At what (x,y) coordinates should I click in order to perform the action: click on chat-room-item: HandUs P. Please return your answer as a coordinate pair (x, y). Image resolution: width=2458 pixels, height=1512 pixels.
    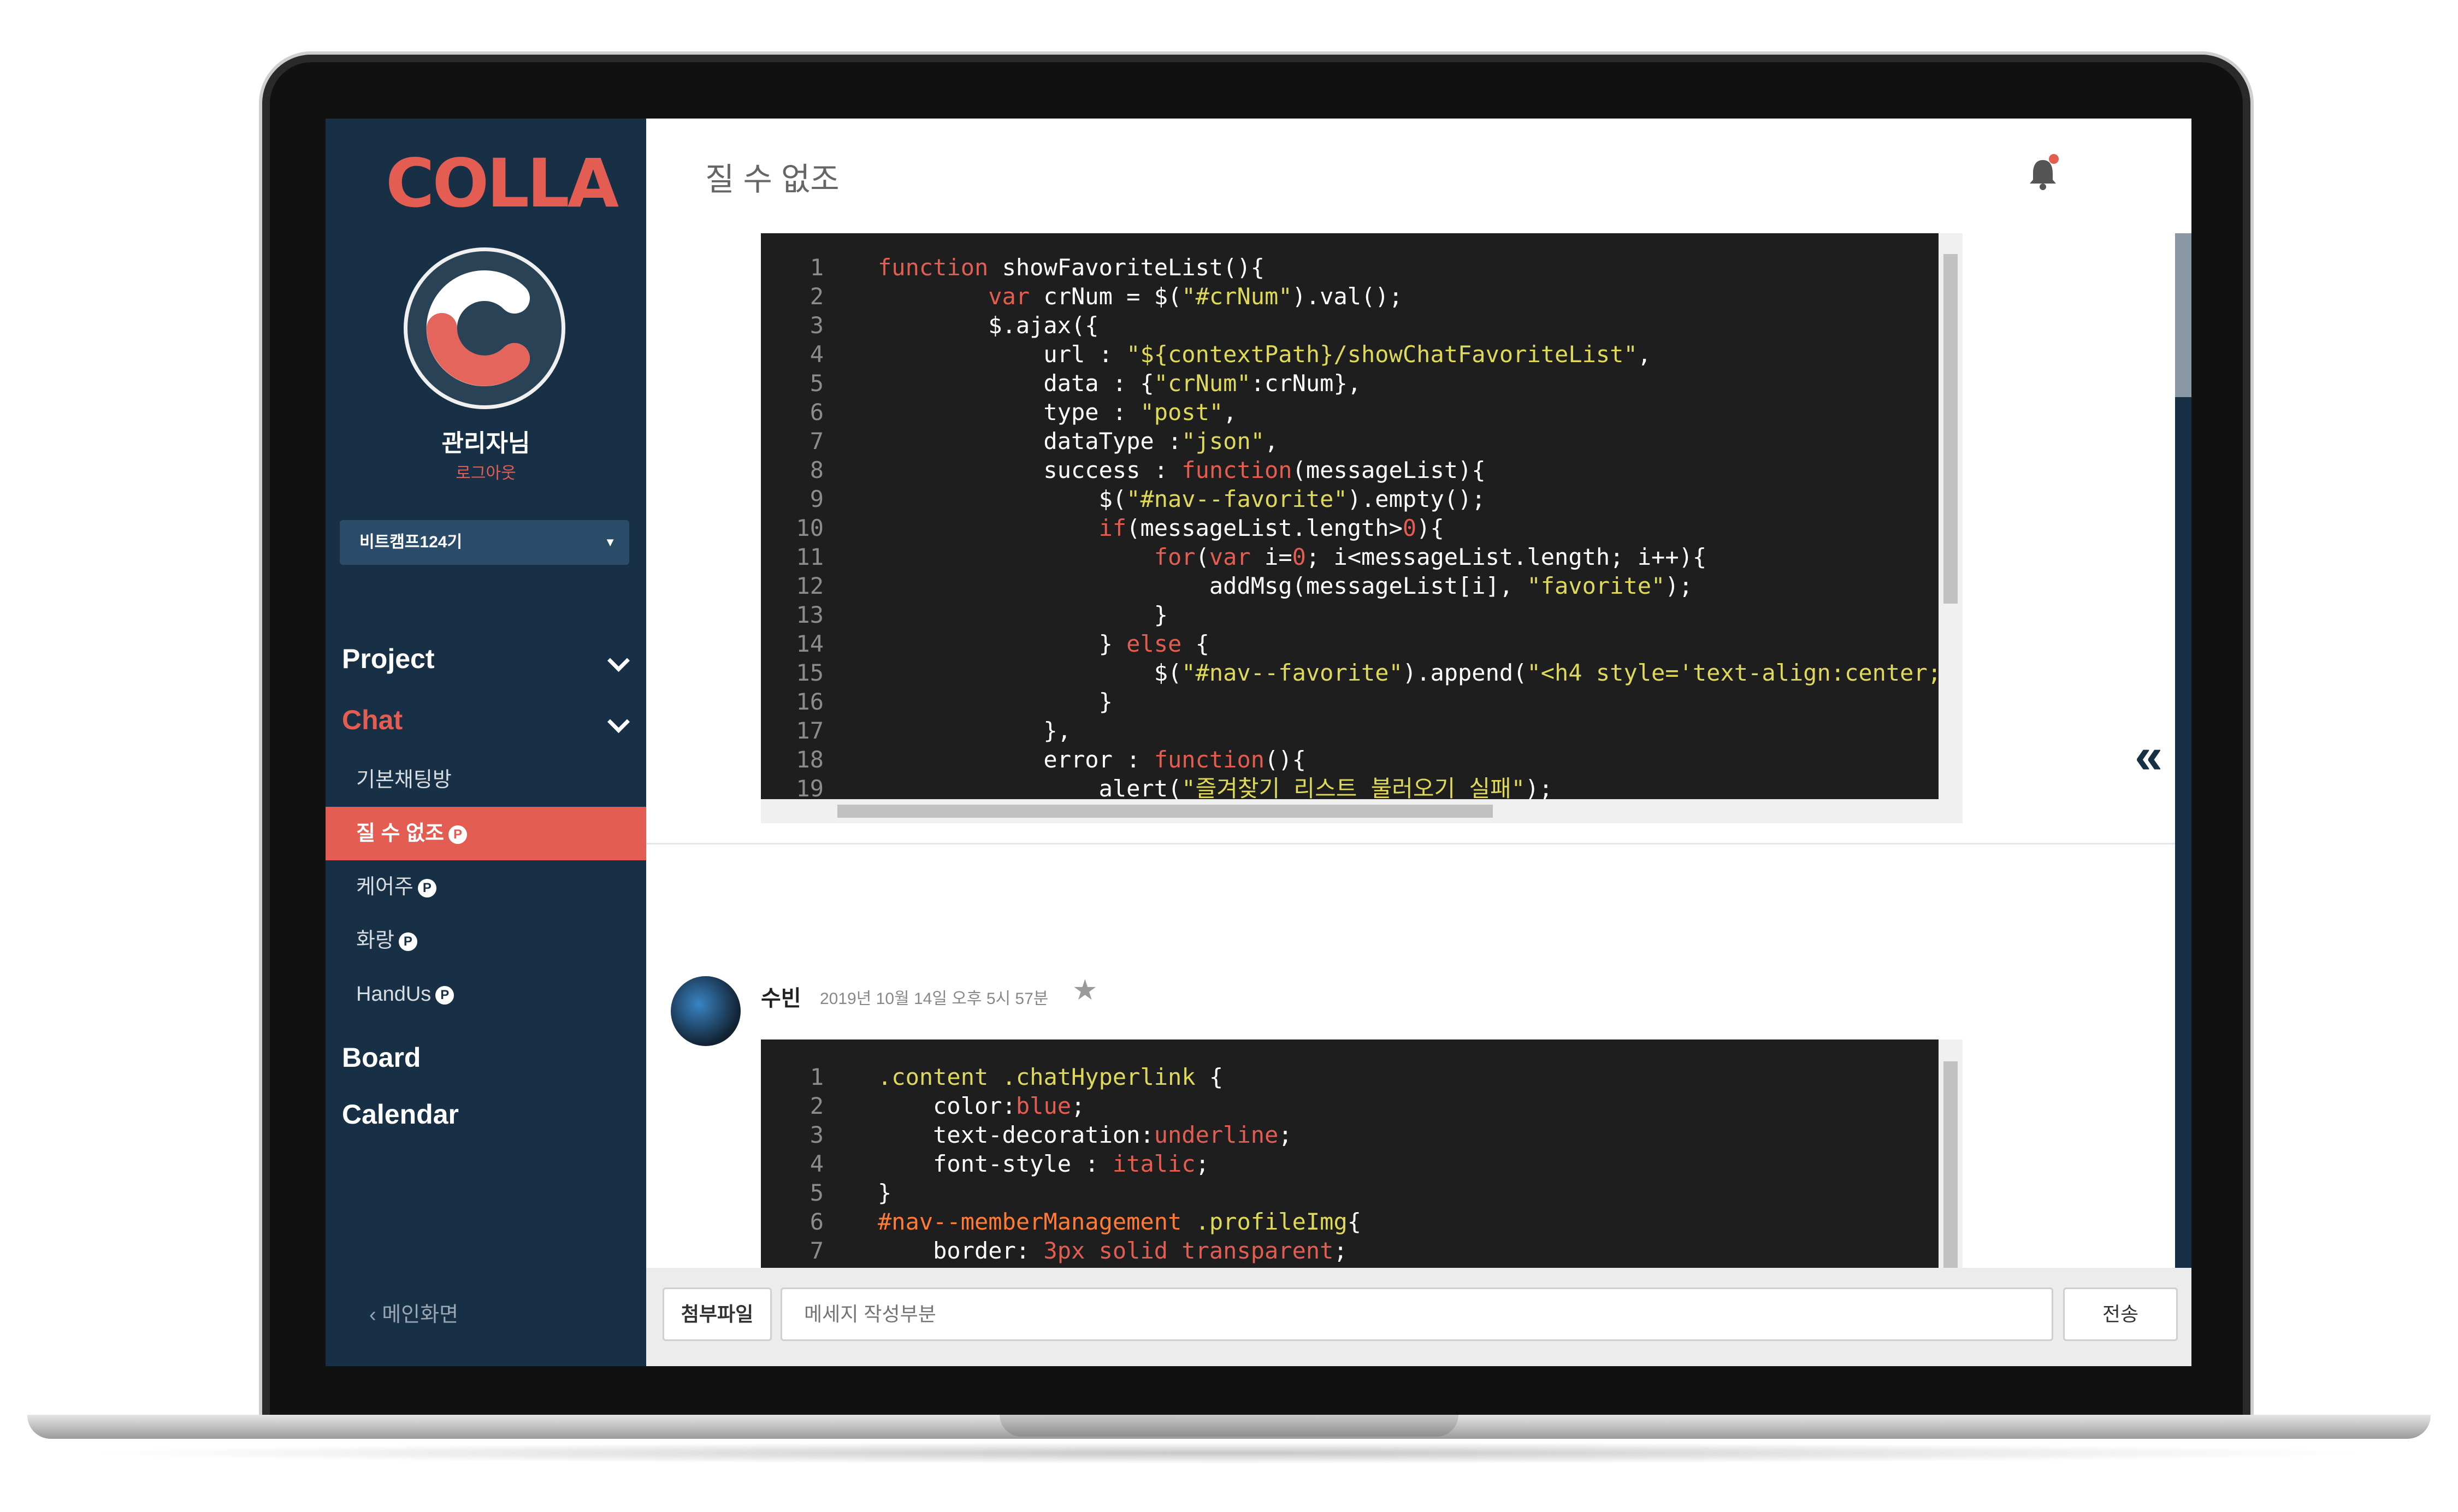
    Looking at the image, I should click on (486, 994).